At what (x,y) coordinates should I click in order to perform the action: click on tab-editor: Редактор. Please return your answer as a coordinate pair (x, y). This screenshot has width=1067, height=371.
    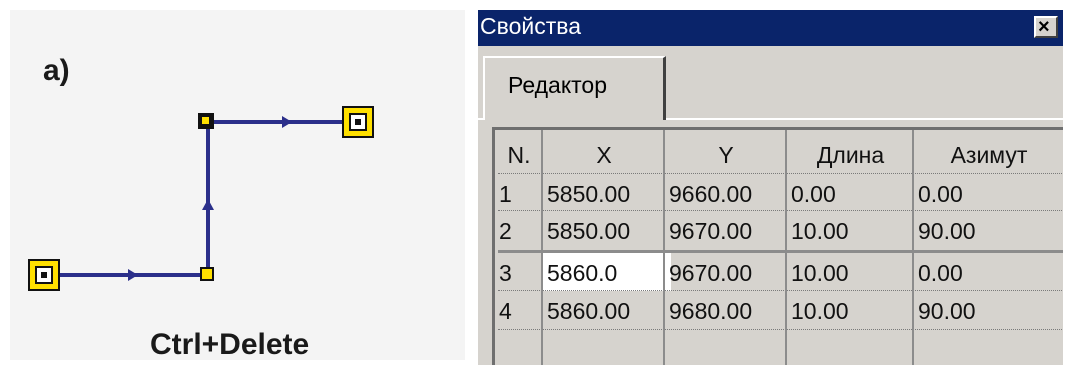
    Looking at the image, I should click on (574, 88).